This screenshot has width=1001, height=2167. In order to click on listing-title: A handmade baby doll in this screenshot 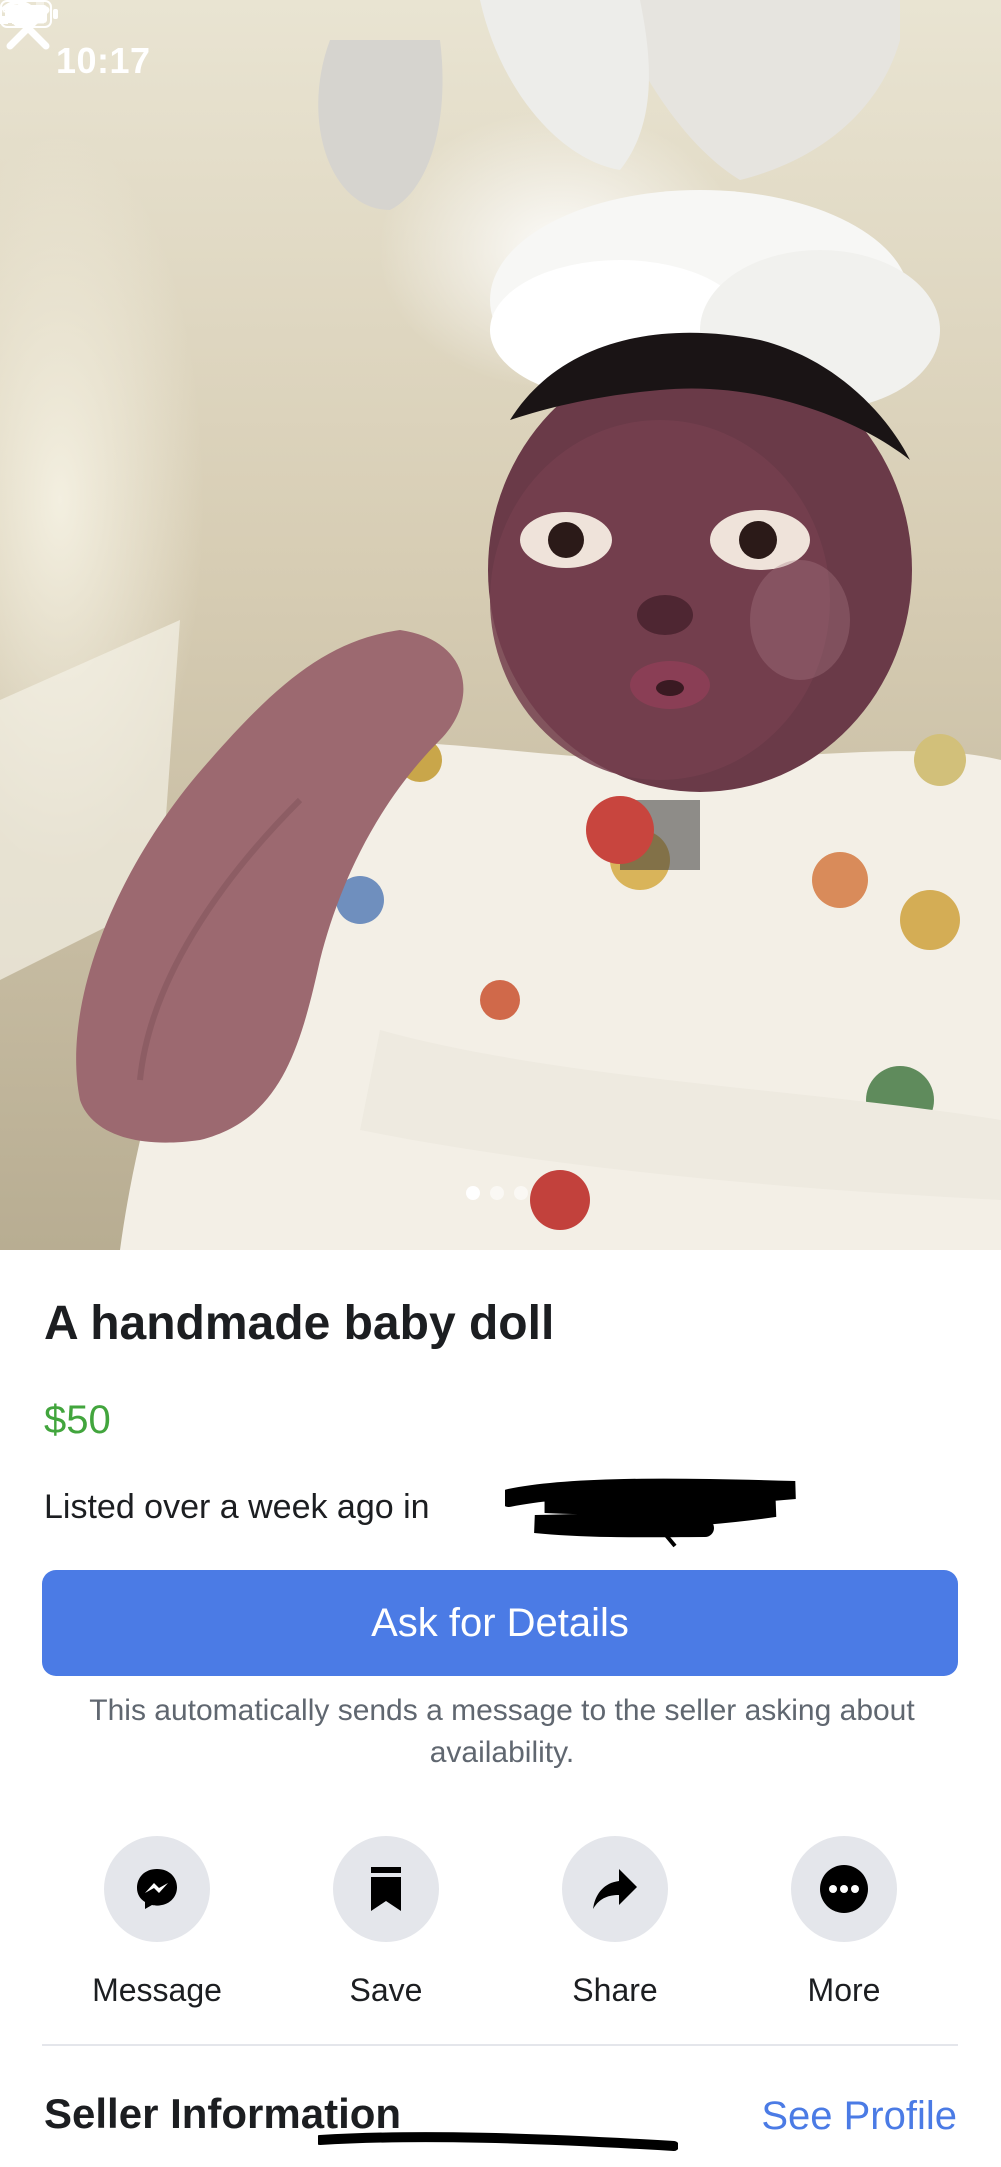, I will do `click(299, 1323)`.